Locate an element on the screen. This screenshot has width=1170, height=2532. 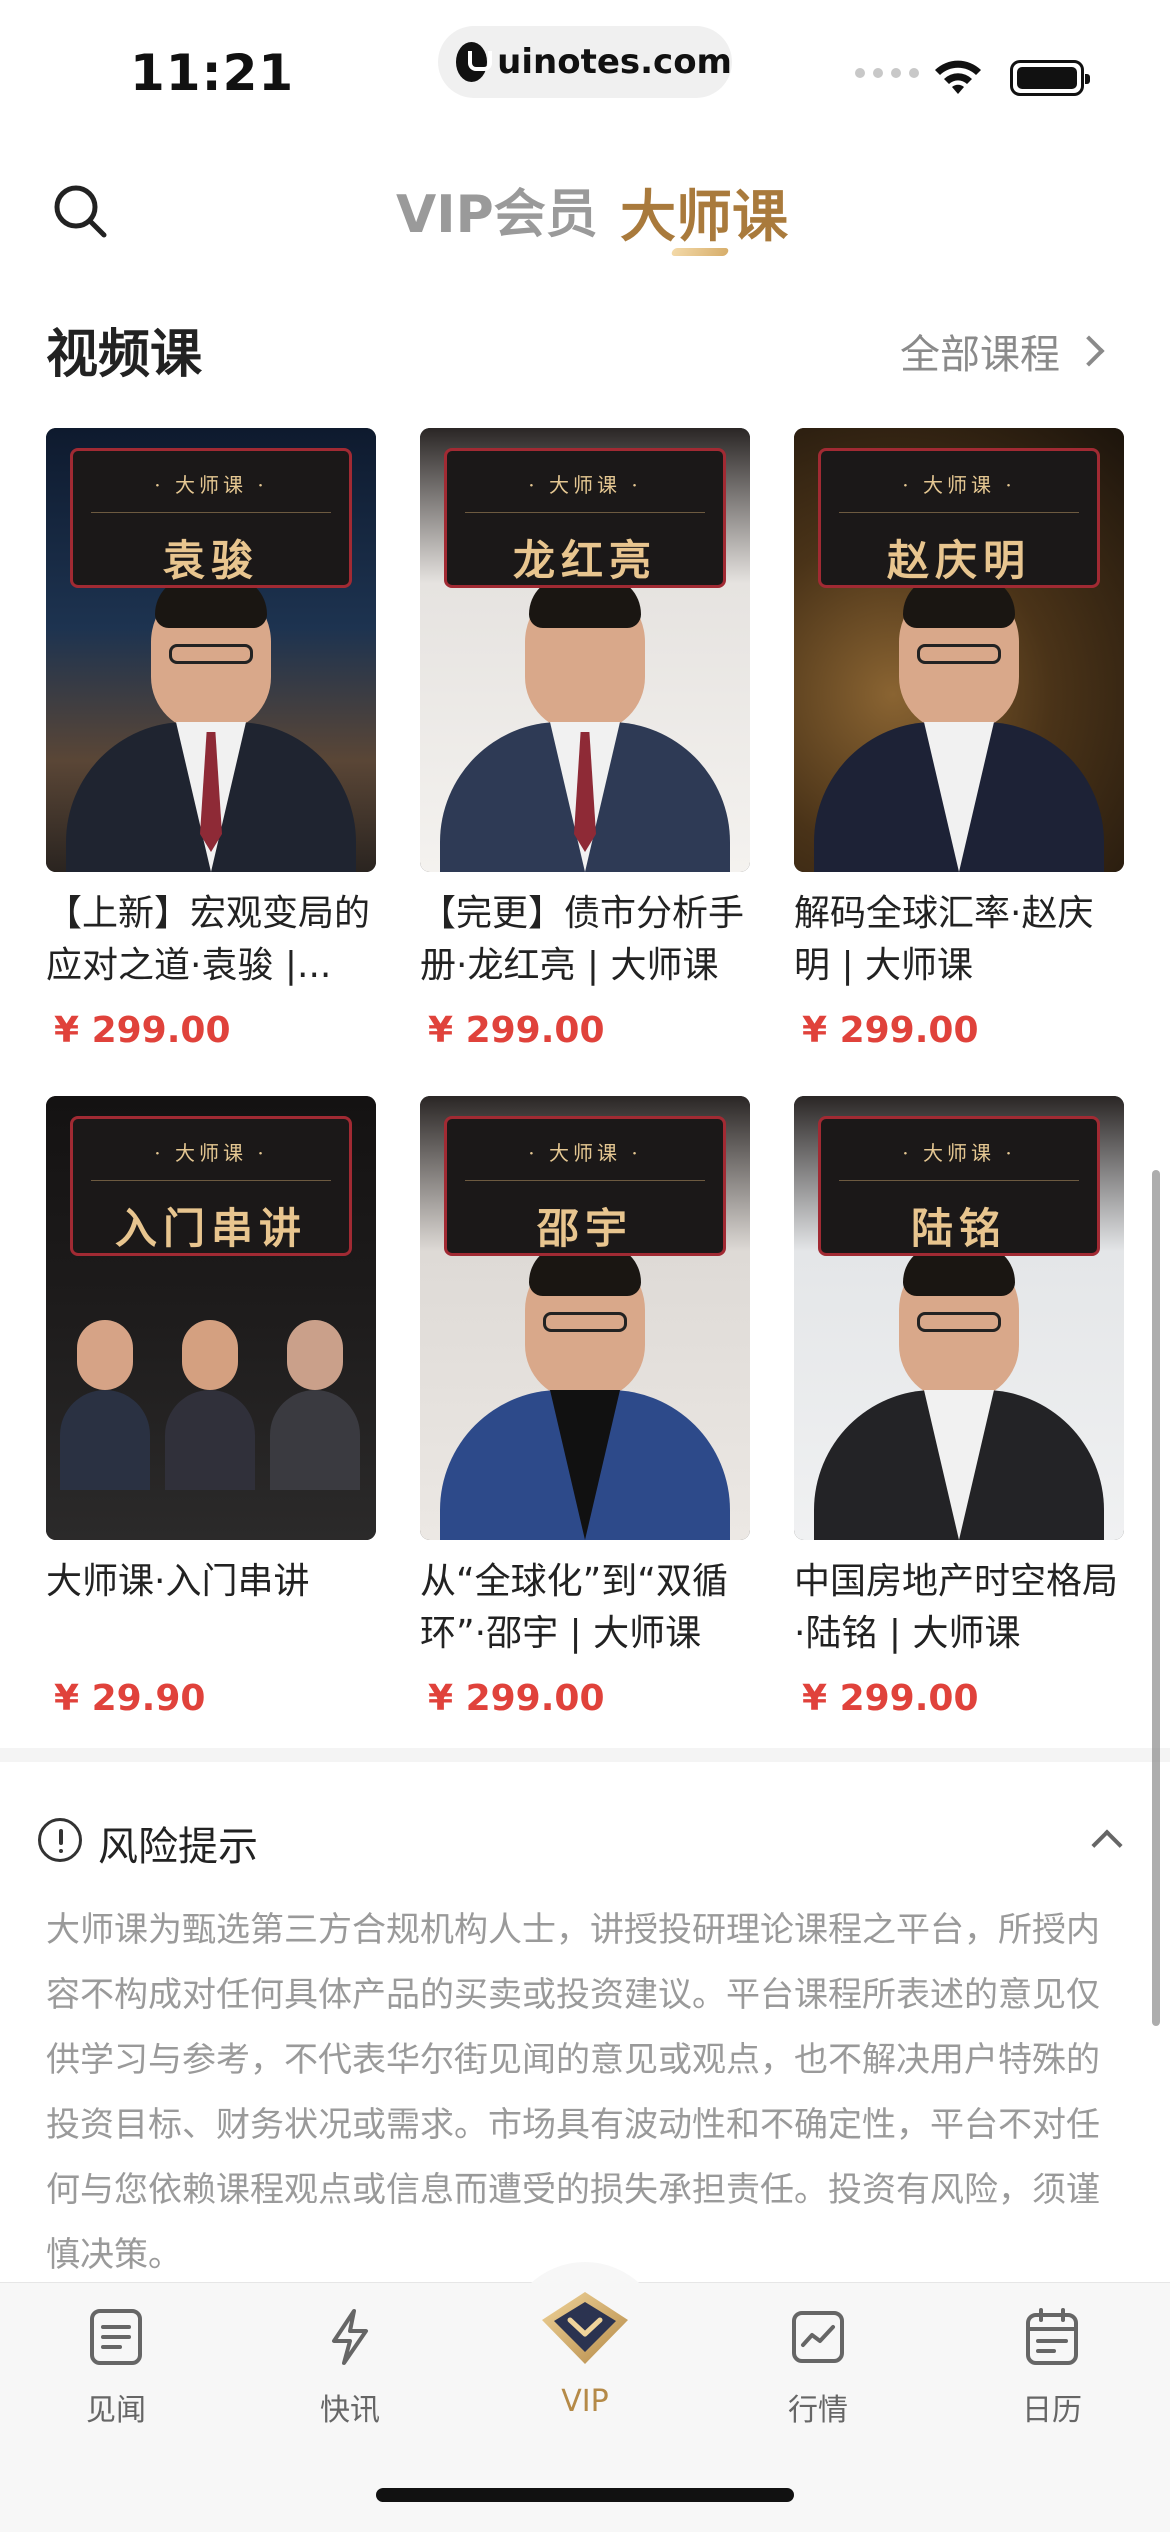
tab-market: 行情 is located at coordinates (818, 2368).